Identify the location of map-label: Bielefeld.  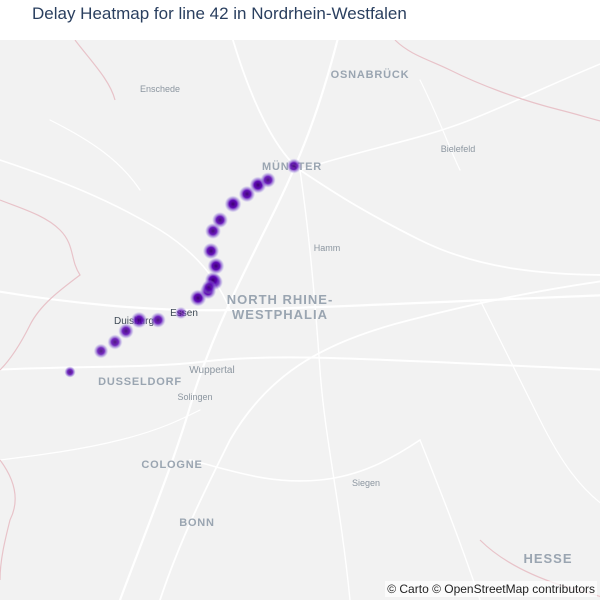
(458, 149).